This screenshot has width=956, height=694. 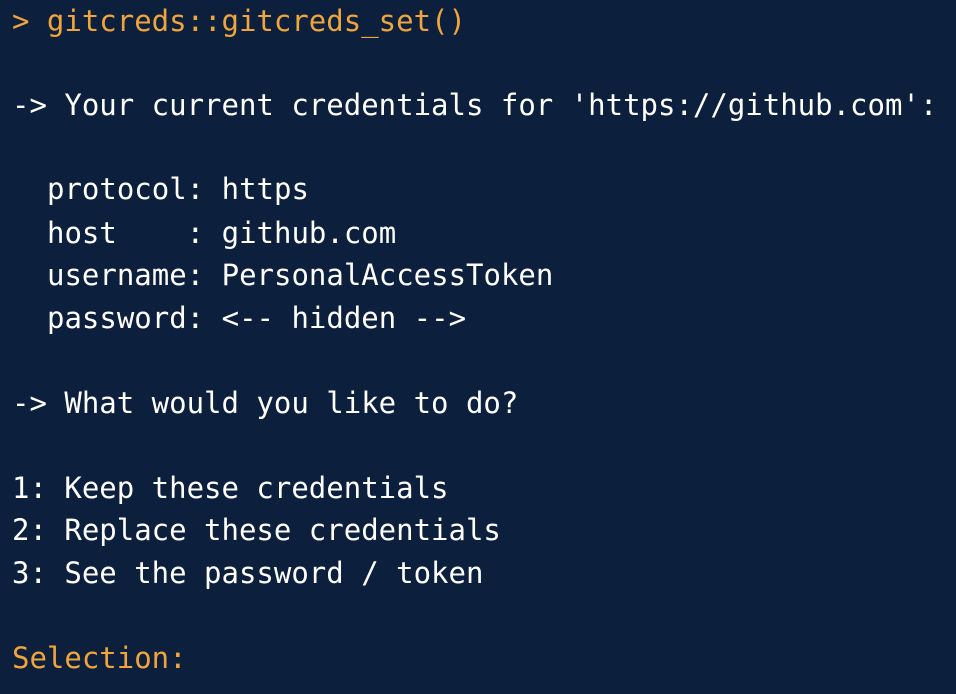 I want to click on credential-value: <-- hidden -->, so click(x=344, y=318).